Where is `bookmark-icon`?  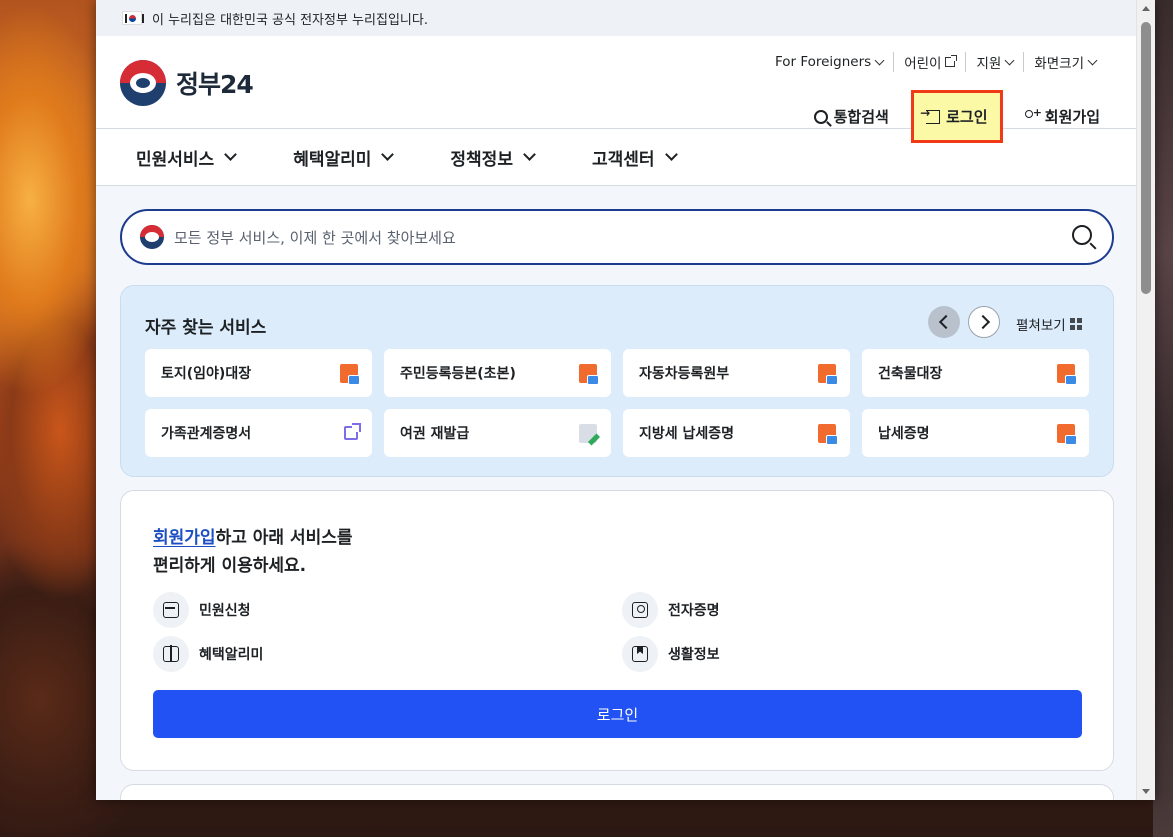
bookmark-icon is located at coordinates (640, 654).